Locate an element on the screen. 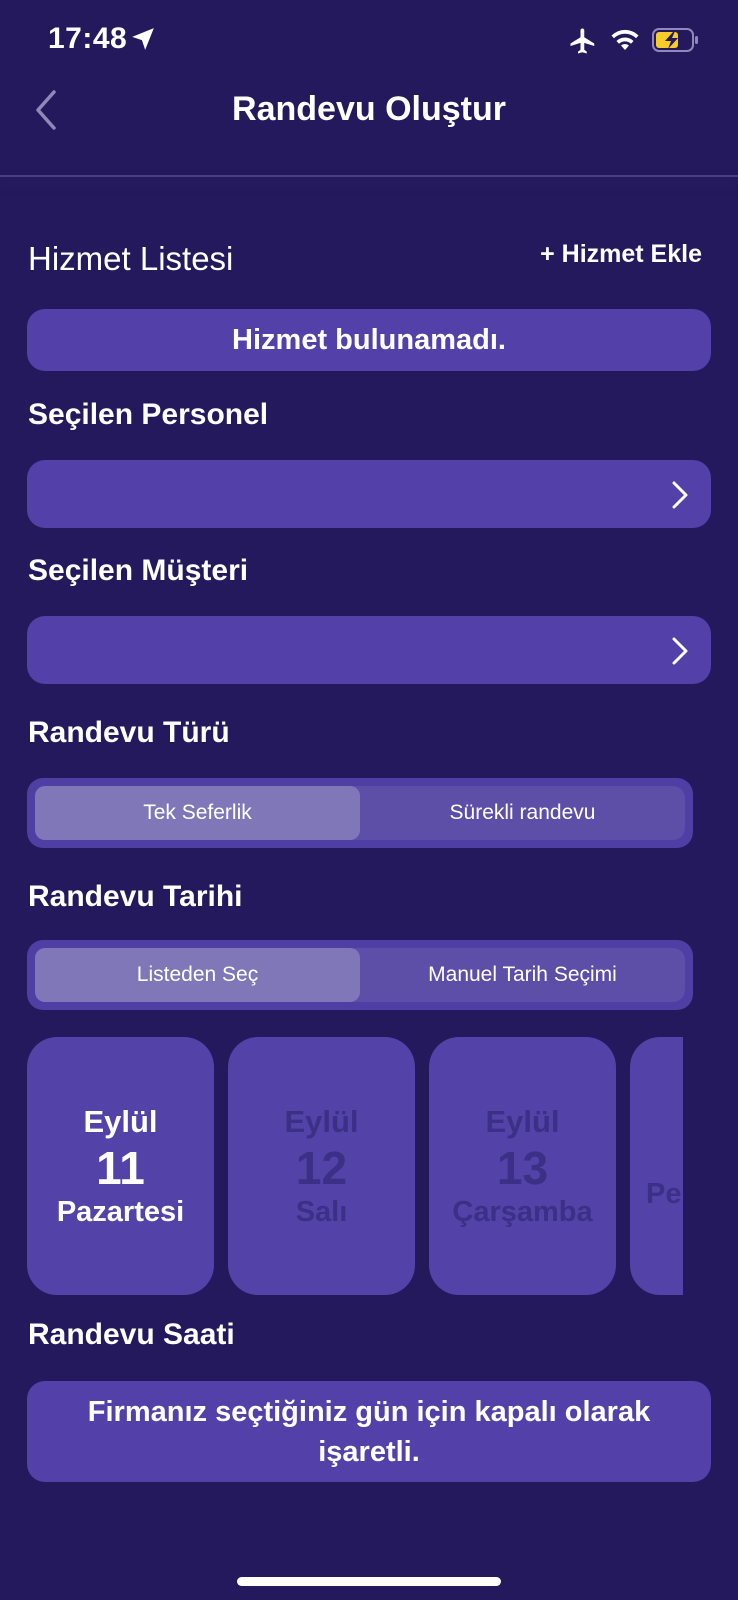 This screenshot has width=738, height=1600. date-mode-track: Listeden Seç Manuel Tarih Seçimi is located at coordinates (360, 975).